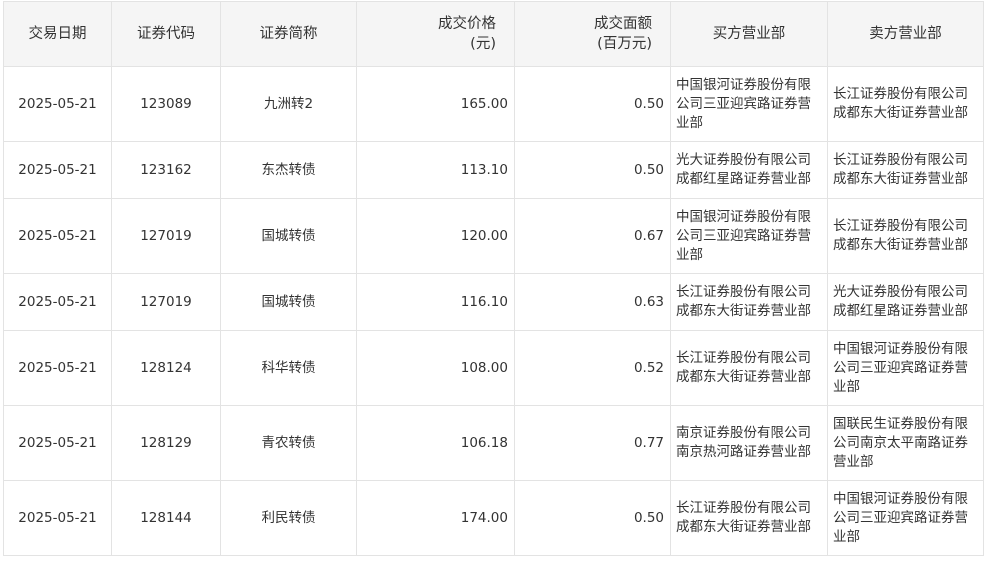 The image size is (987, 572). What do you see at coordinates (592, 236) in the screenshot?
I see `amount-cell: 0.67` at bounding box center [592, 236].